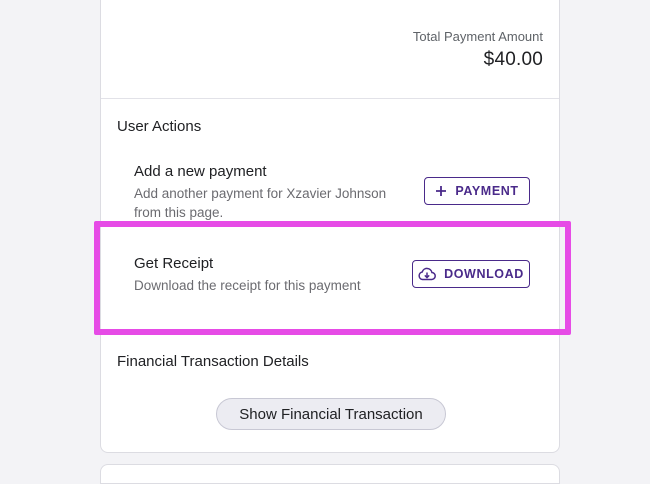  I want to click on financial-details-title: Financial Transaction Details, so click(213, 361).